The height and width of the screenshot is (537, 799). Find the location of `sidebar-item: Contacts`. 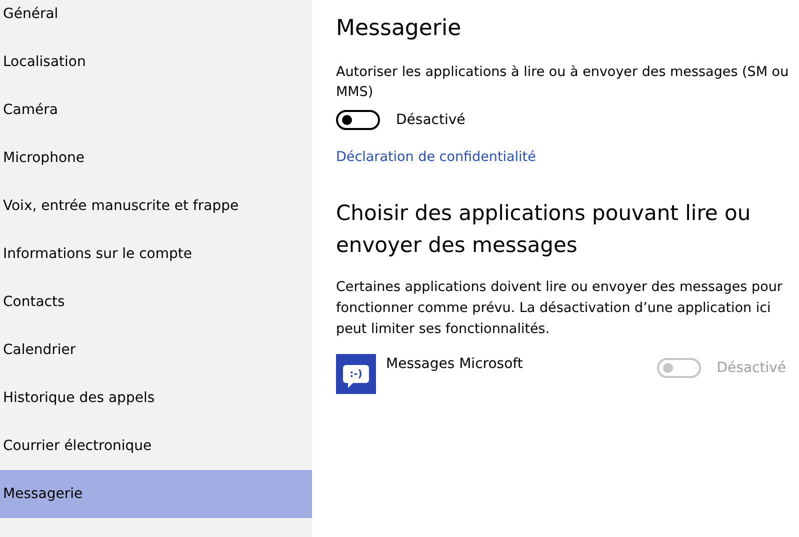

sidebar-item: Contacts is located at coordinates (156, 302).